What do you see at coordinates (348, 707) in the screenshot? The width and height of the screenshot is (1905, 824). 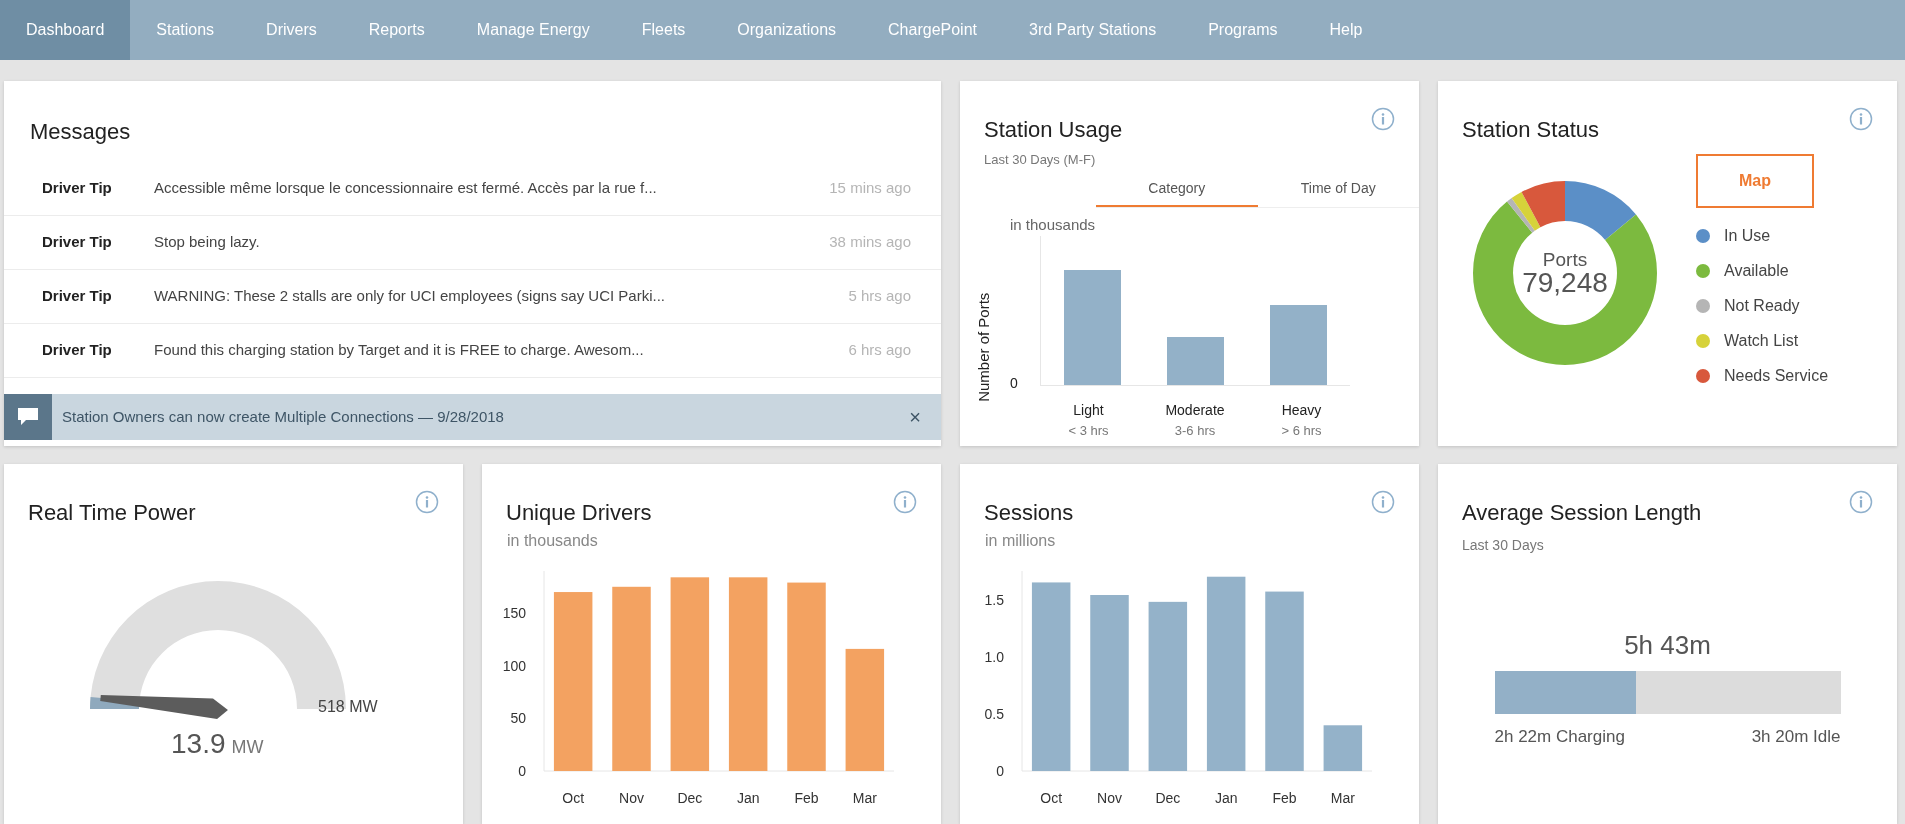 I see `gauge-max-label: 518 MW` at bounding box center [348, 707].